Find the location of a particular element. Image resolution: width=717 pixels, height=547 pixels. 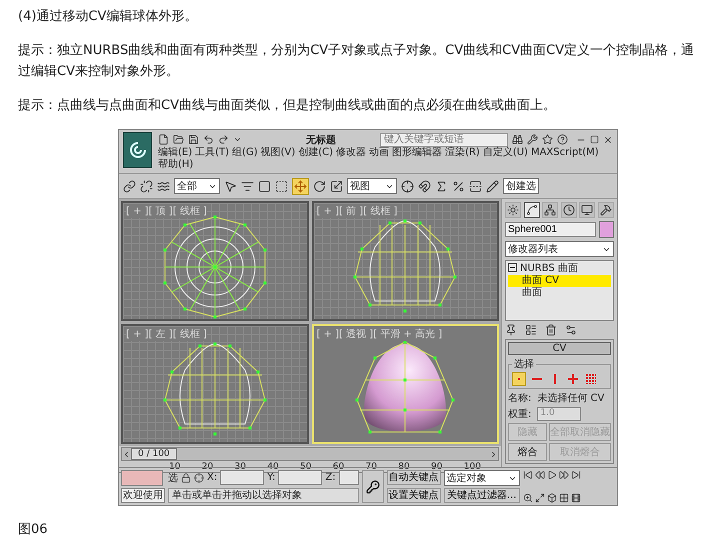

sun-icon is located at coordinates (513, 210).